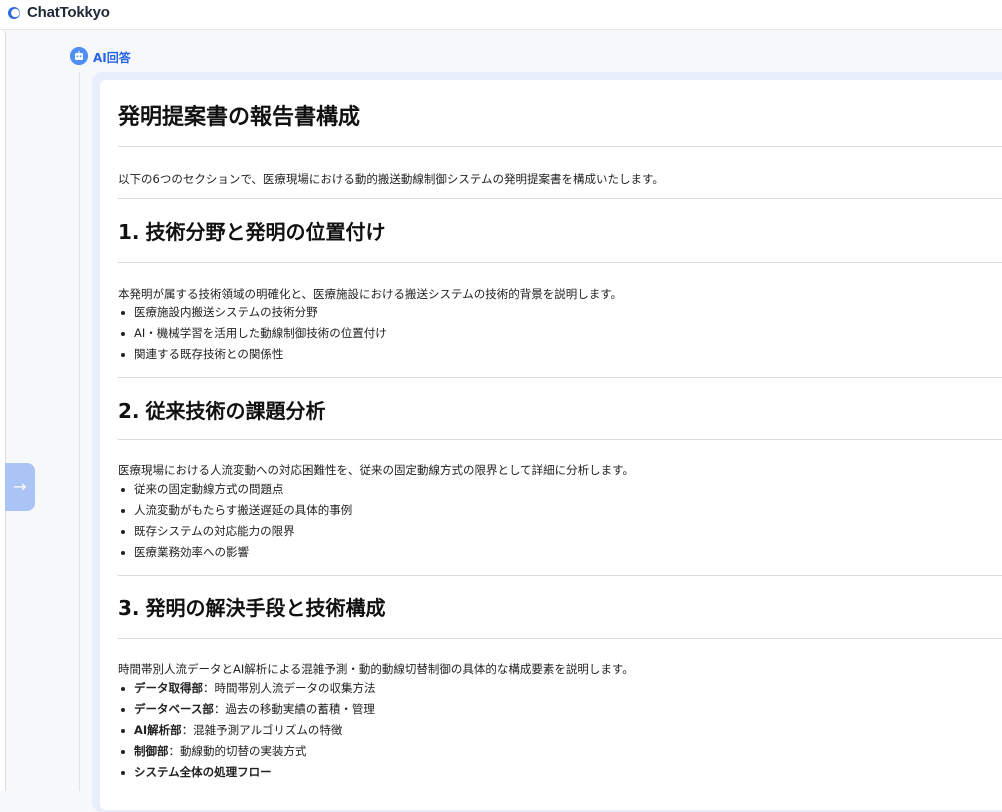  What do you see at coordinates (129, 411) in the screenshot?
I see `section-number: 2.` at bounding box center [129, 411].